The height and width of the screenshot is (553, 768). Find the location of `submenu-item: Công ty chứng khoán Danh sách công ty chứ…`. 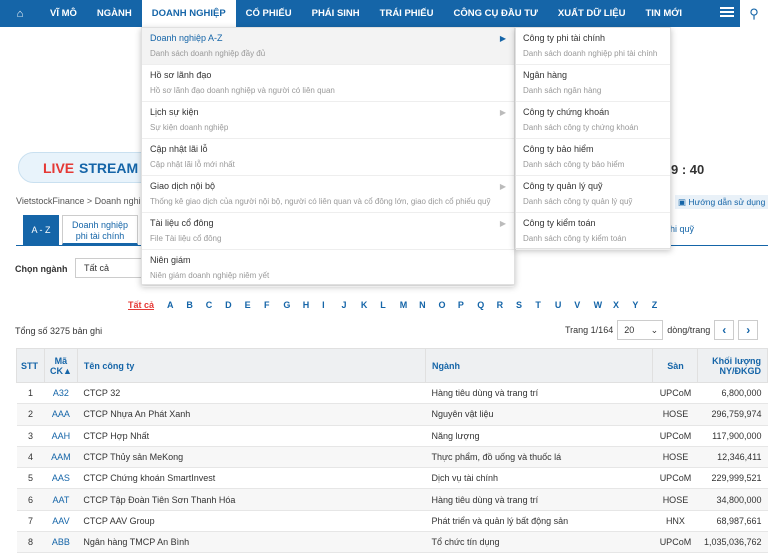

submenu-item: Công ty chứng khoán Danh sách công ty chứ… is located at coordinates (593, 120).